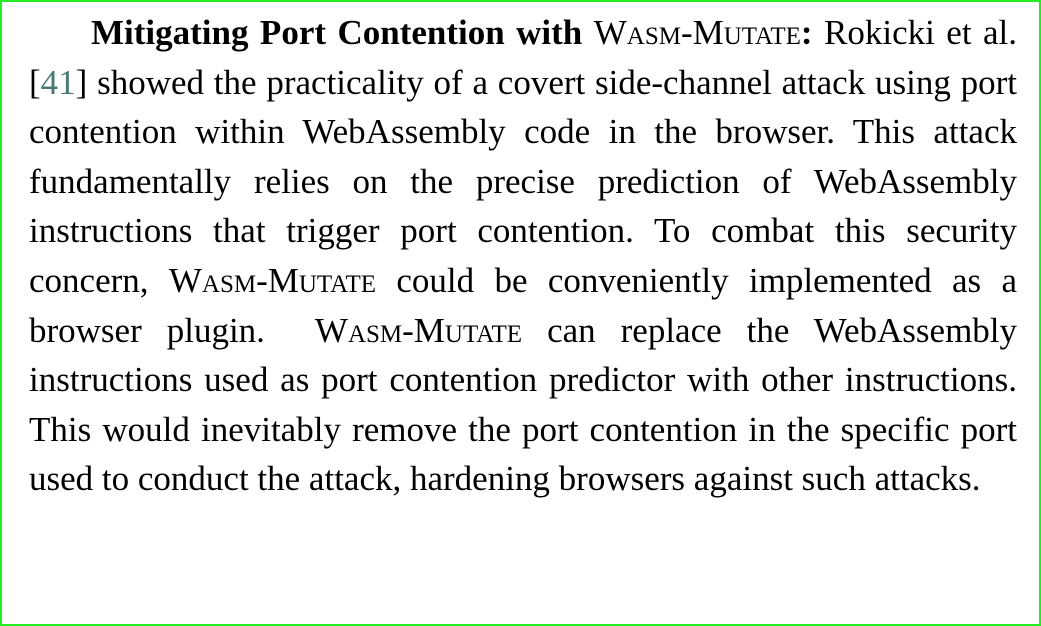 This screenshot has width=1041, height=626. I want to click on heading-text: Mitigating Port Contention with, so click(337, 32).